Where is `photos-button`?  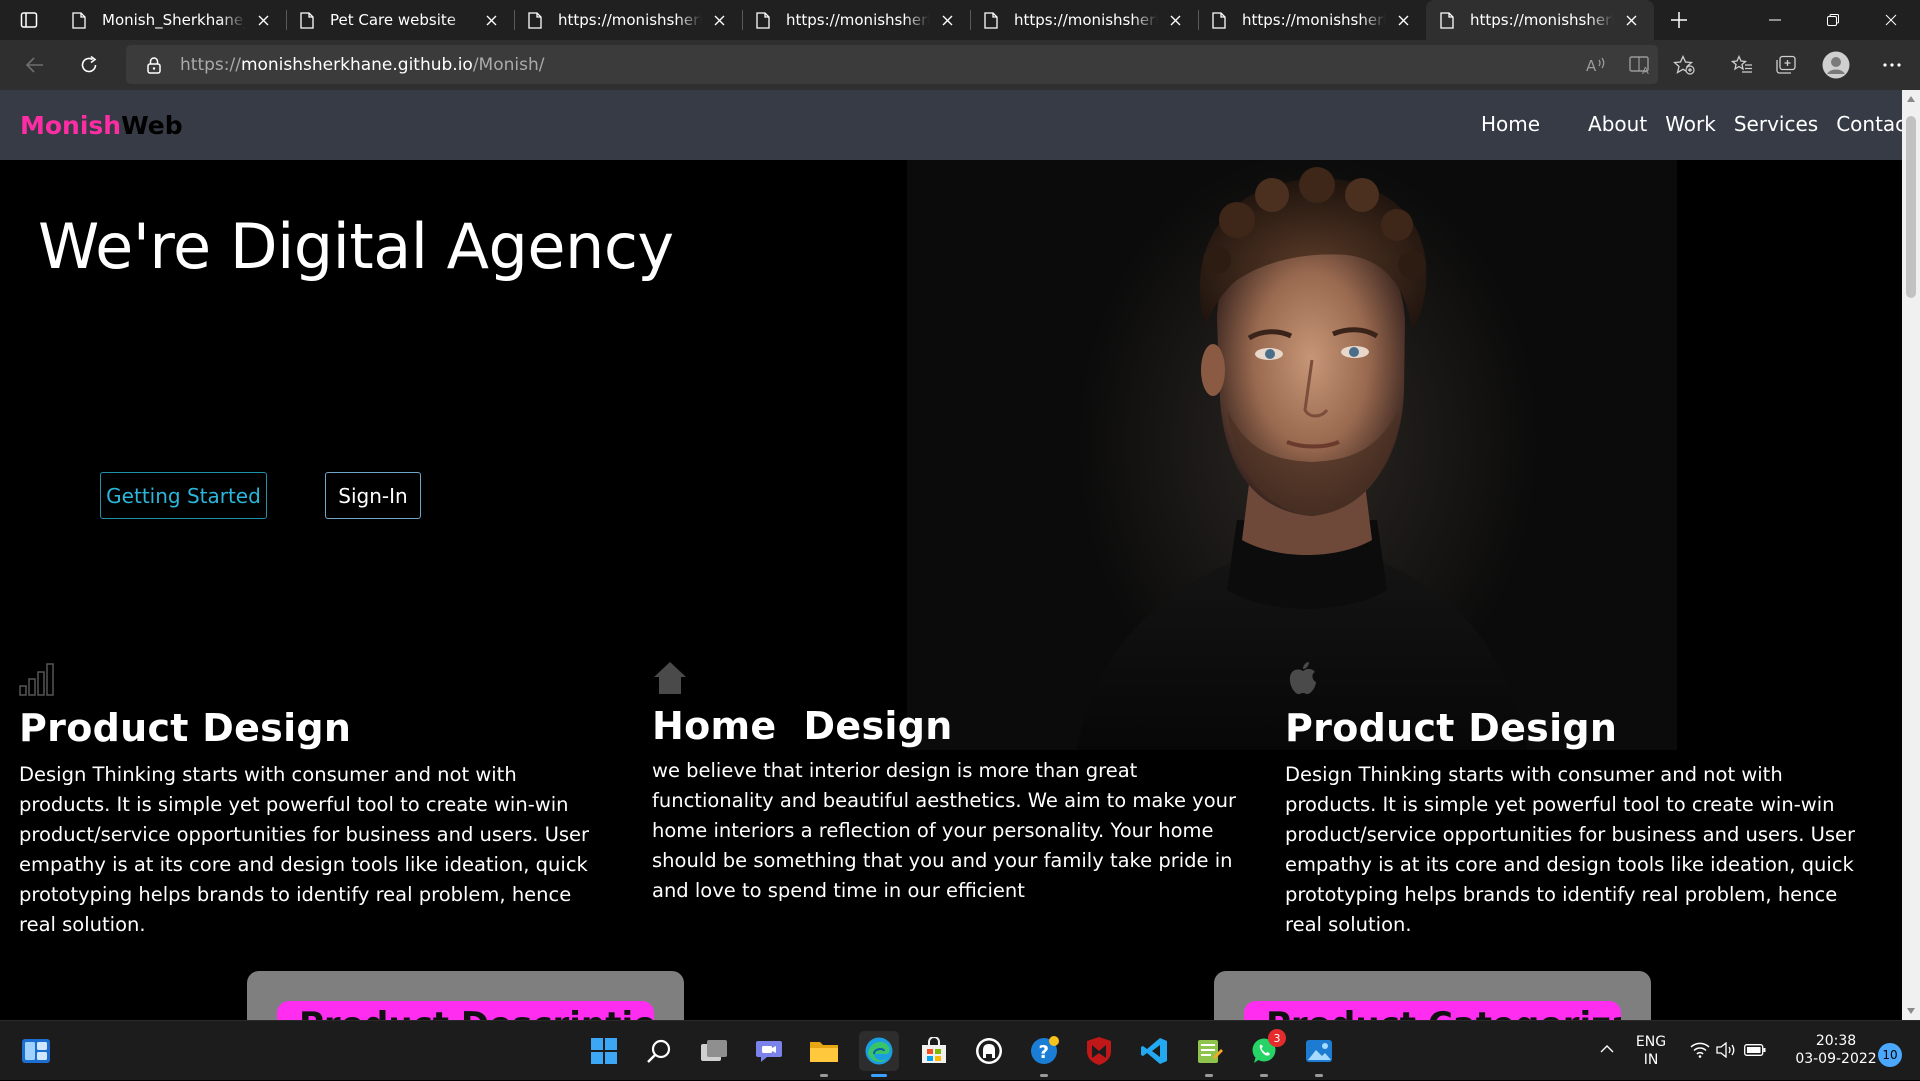
photos-button is located at coordinates (1319, 1054).